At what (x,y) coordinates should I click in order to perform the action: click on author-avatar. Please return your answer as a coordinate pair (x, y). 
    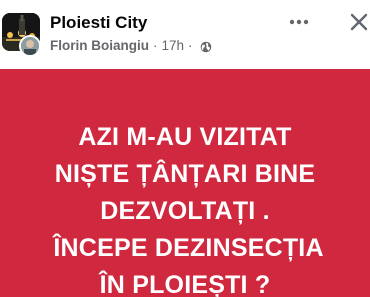
    Looking at the image, I should click on (30, 46).